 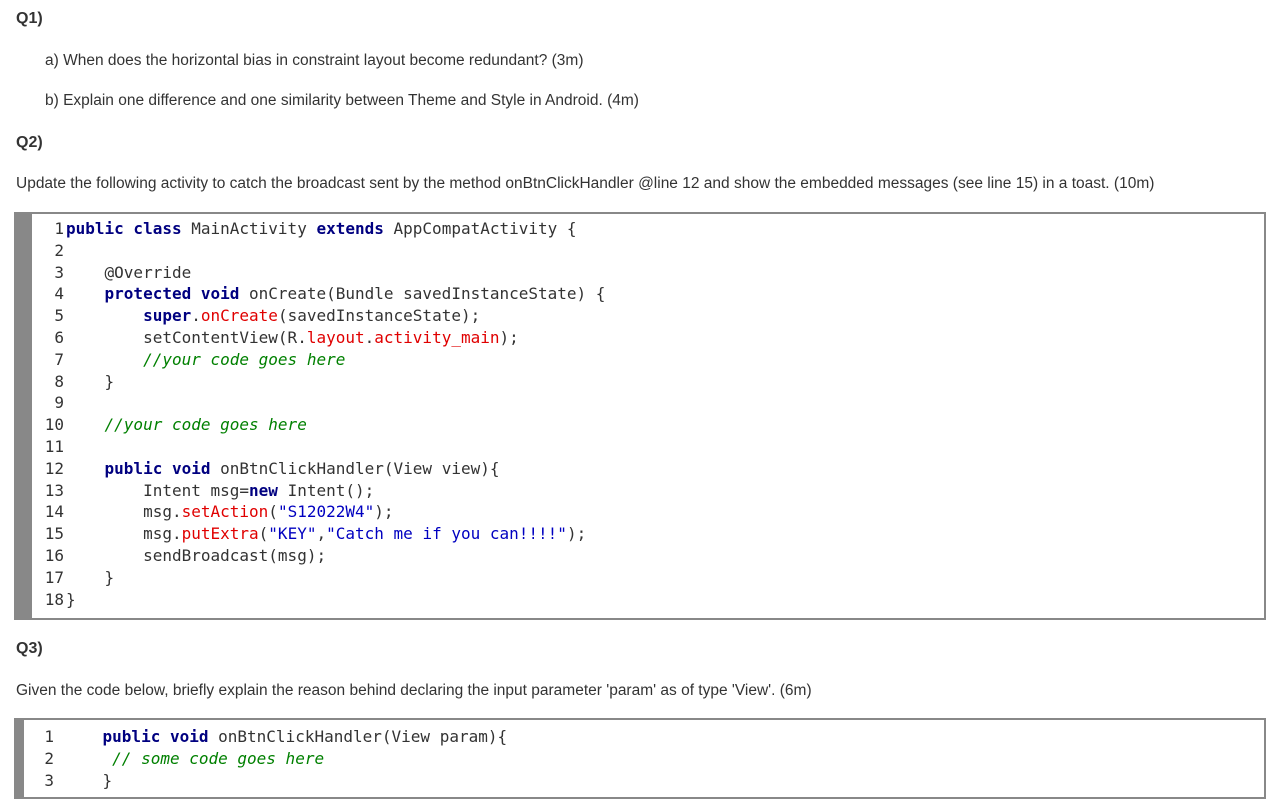 I want to click on code-line: 3 @Override, so click(x=103, y=273).